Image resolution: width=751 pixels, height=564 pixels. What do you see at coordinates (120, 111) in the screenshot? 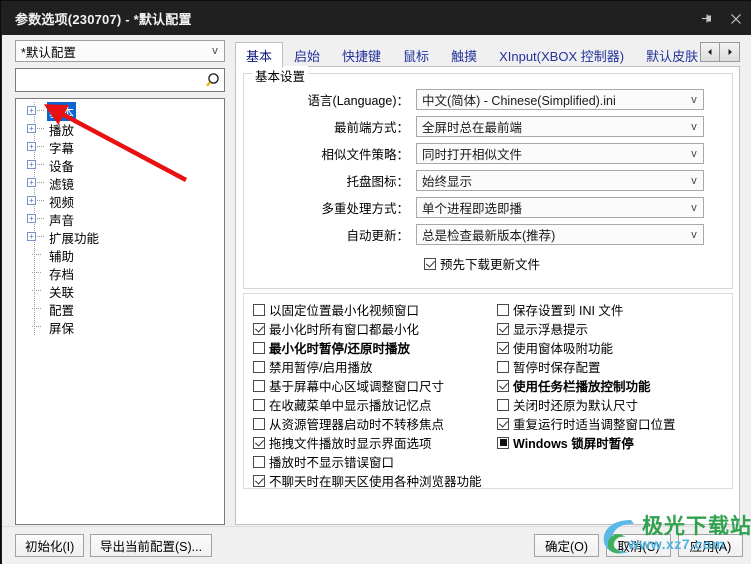
I see `tree-item-0: + 基本` at bounding box center [120, 111].